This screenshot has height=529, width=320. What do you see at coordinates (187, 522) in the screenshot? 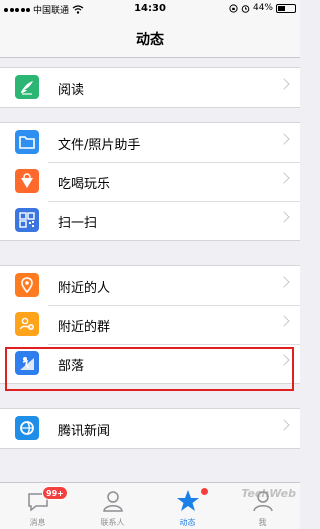
I see `tab-label: 动态` at bounding box center [187, 522].